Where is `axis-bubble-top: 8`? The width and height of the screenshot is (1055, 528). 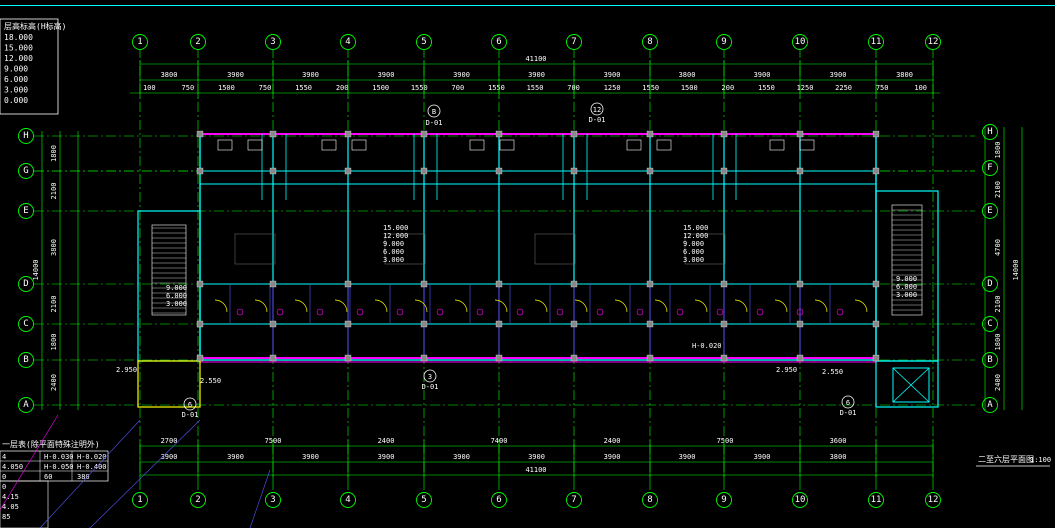 axis-bubble-top: 8 is located at coordinates (650, 42).